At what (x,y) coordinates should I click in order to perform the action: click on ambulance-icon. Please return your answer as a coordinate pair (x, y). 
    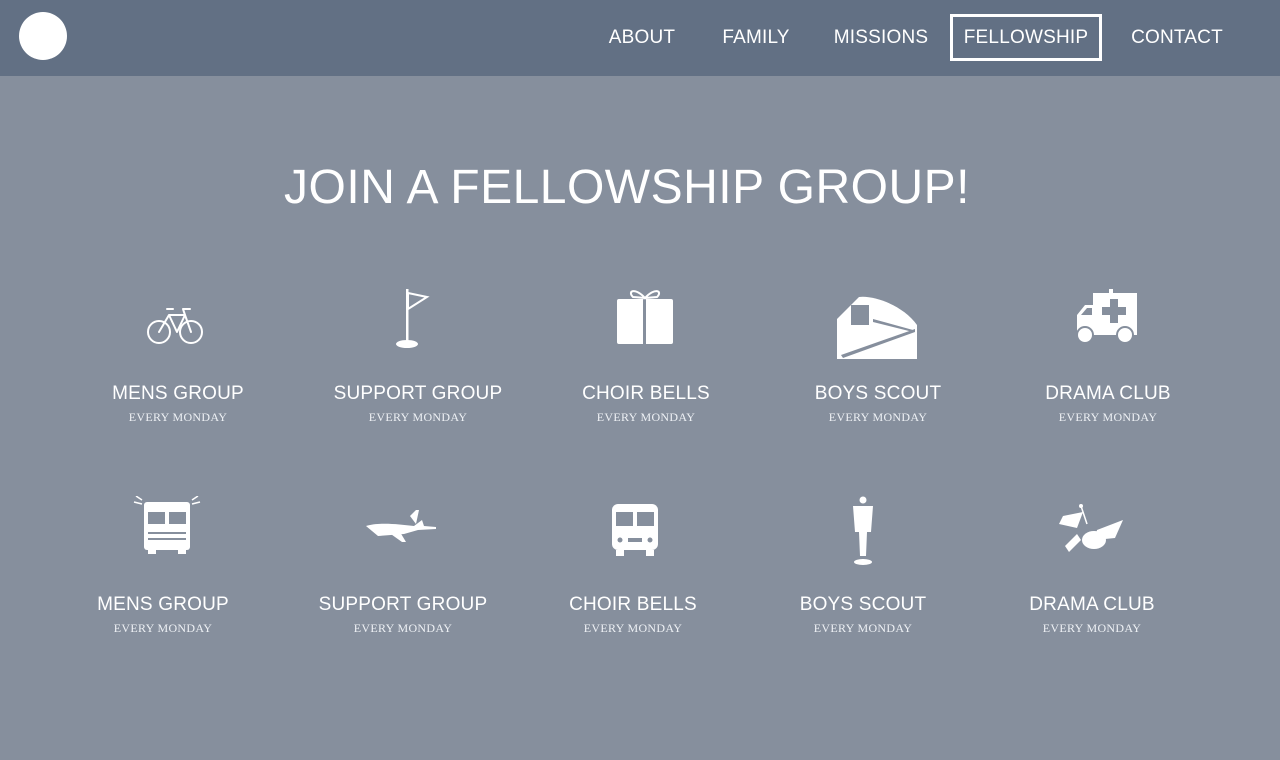
    Looking at the image, I should click on (1108, 326).